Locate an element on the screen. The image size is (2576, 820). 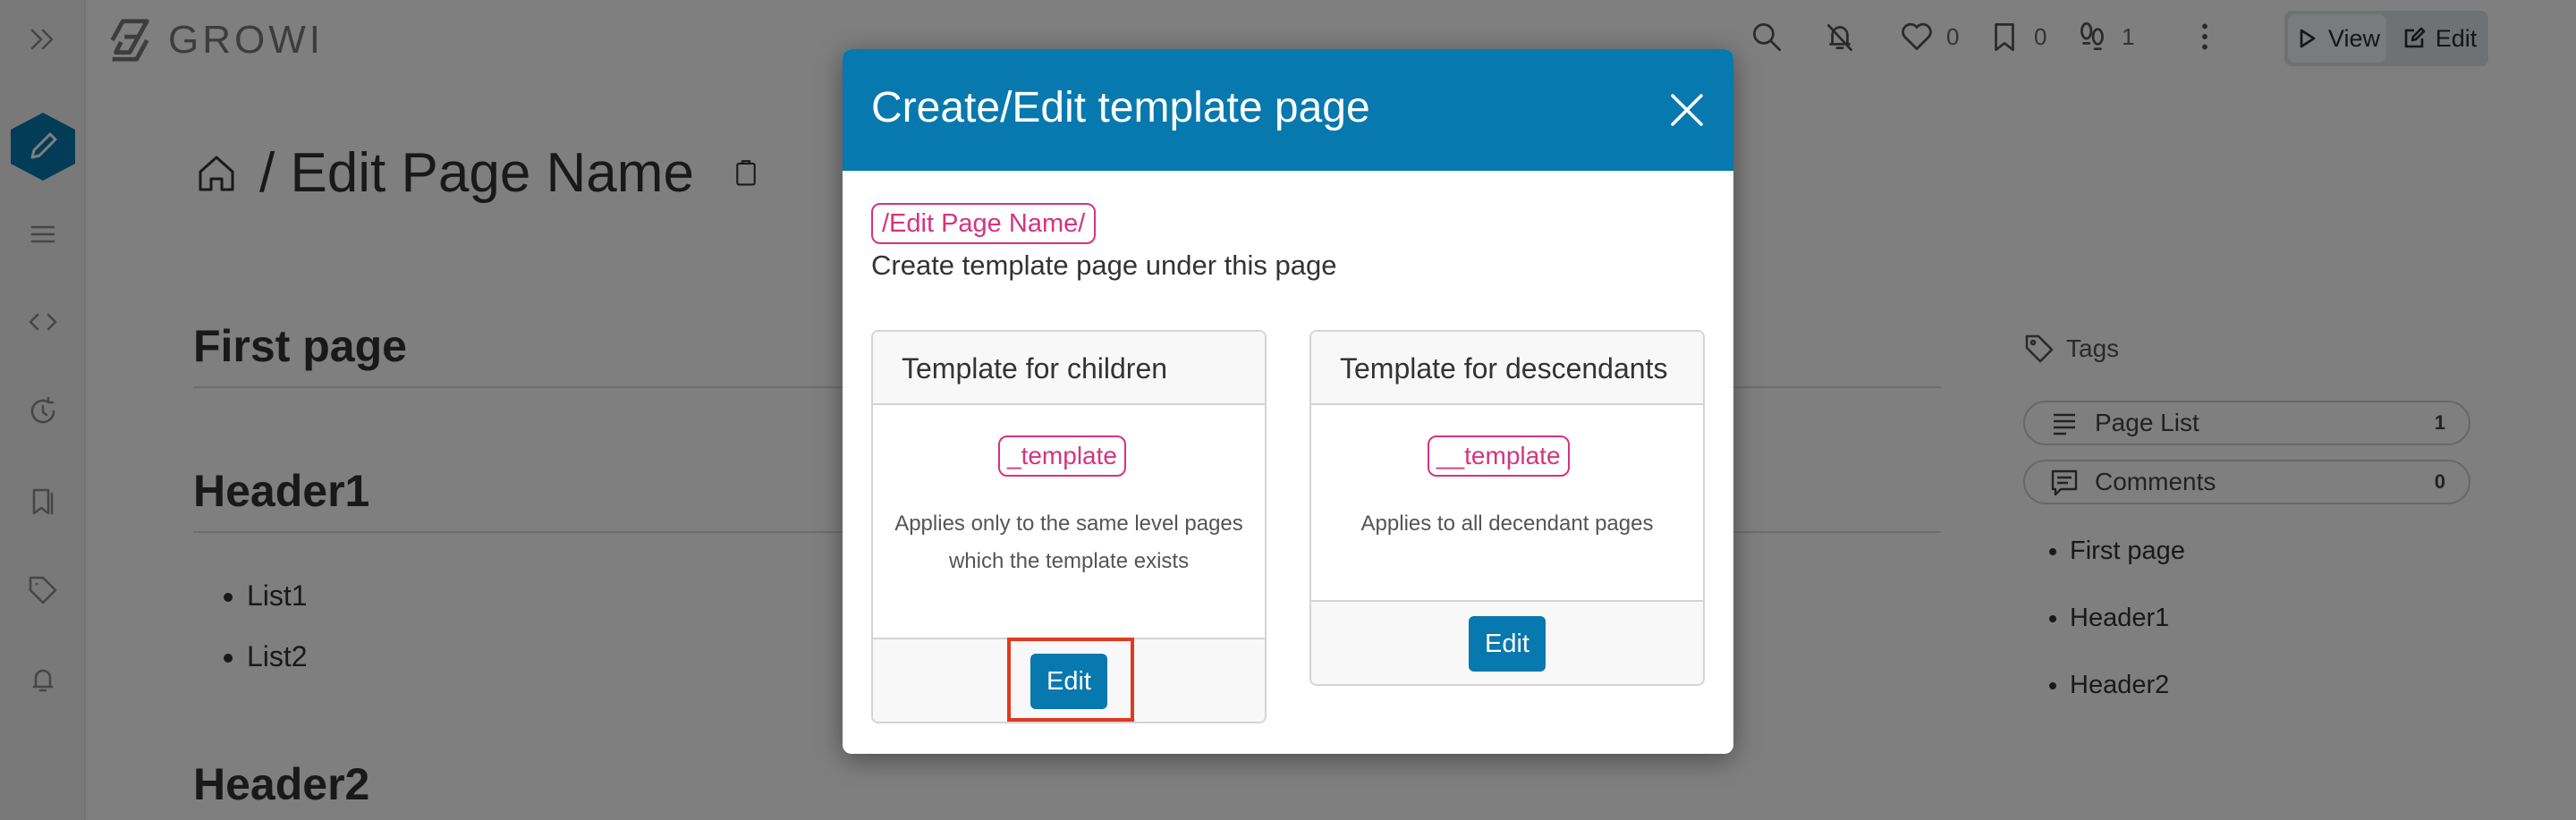
card-footer: Edit is located at coordinates (1507, 642).